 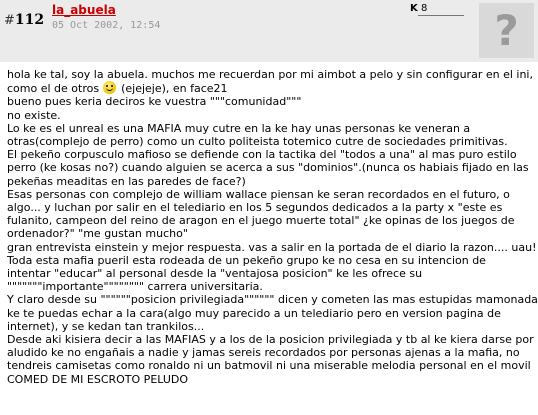 What do you see at coordinates (441, 15) in the screenshot?
I see `karma-bar` at bounding box center [441, 15].